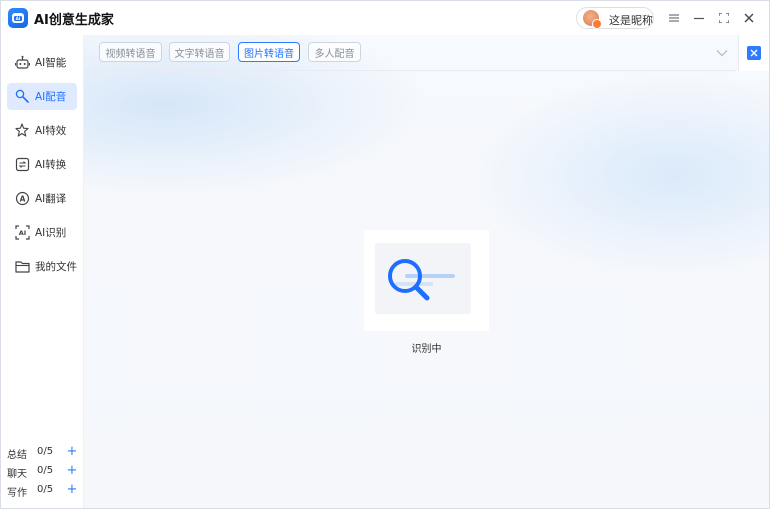 This screenshot has width=770, height=509. What do you see at coordinates (722, 53) in the screenshot?
I see `chevron-down-icon` at bounding box center [722, 53].